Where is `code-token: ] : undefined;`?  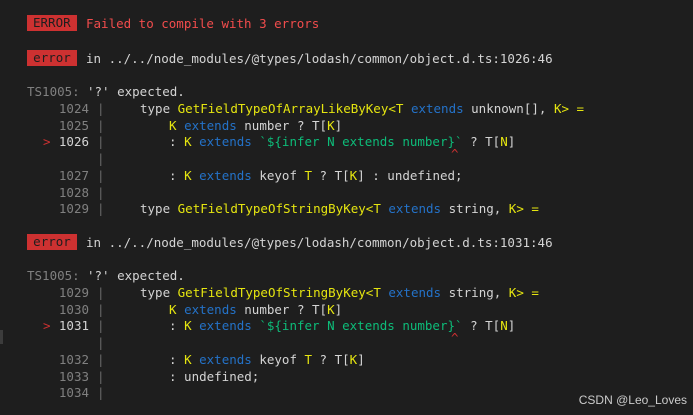
code-token: ] : undefined; is located at coordinates (410, 175).